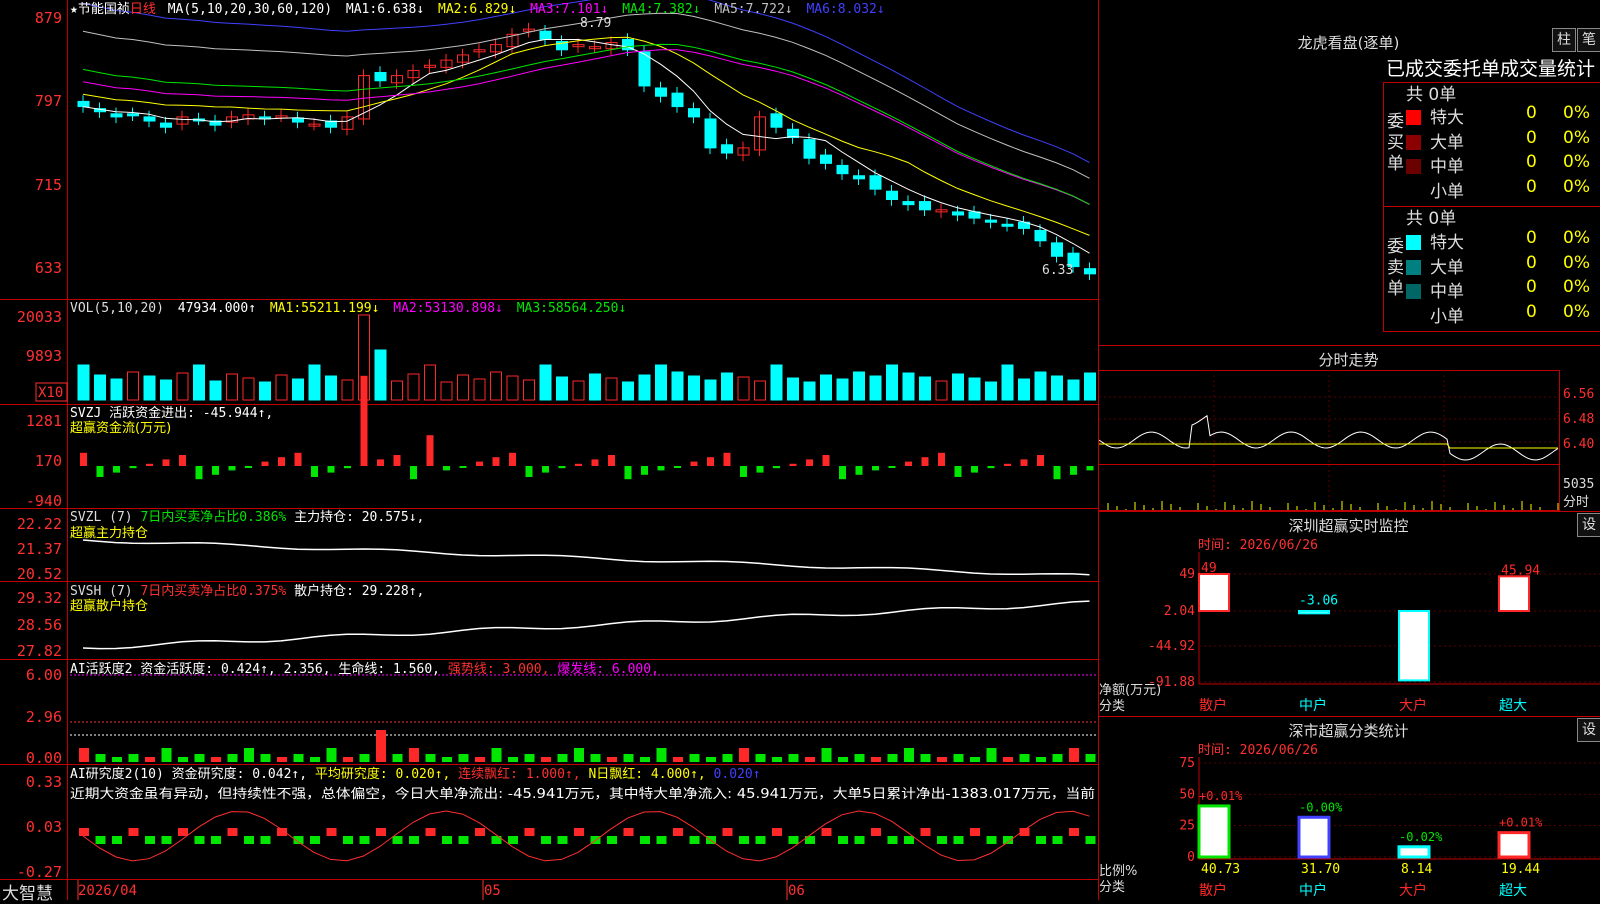  I want to click on y-tick-879: 879, so click(48, 18).